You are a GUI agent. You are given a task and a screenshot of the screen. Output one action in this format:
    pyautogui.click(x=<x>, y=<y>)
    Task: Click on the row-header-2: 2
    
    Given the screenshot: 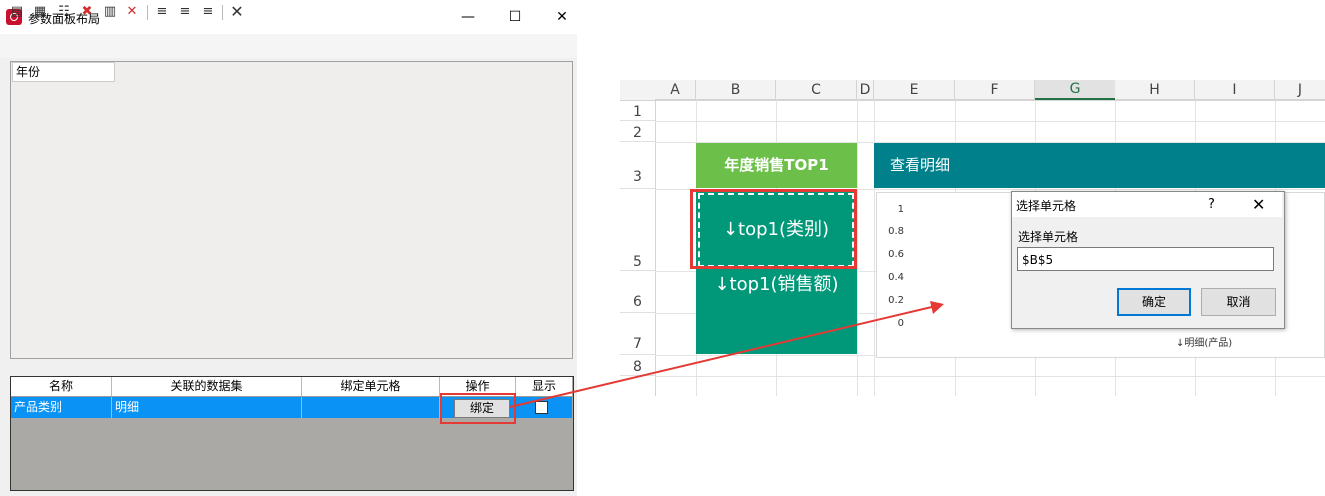 What is the action you would take?
    pyautogui.click(x=637, y=131)
    